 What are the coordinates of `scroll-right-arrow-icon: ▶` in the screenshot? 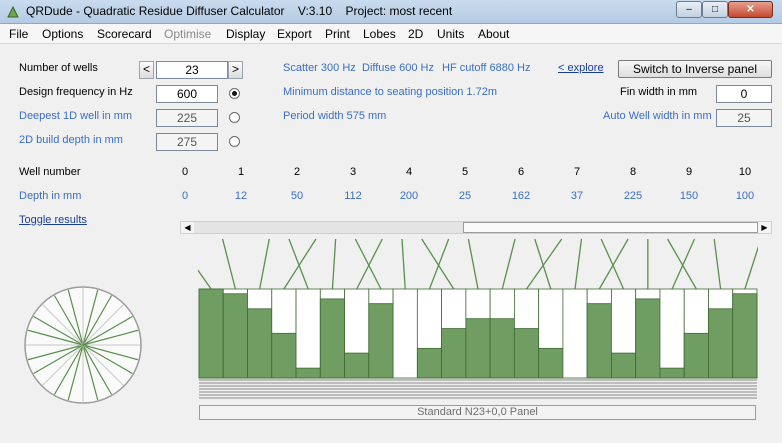 It's located at (764, 227).